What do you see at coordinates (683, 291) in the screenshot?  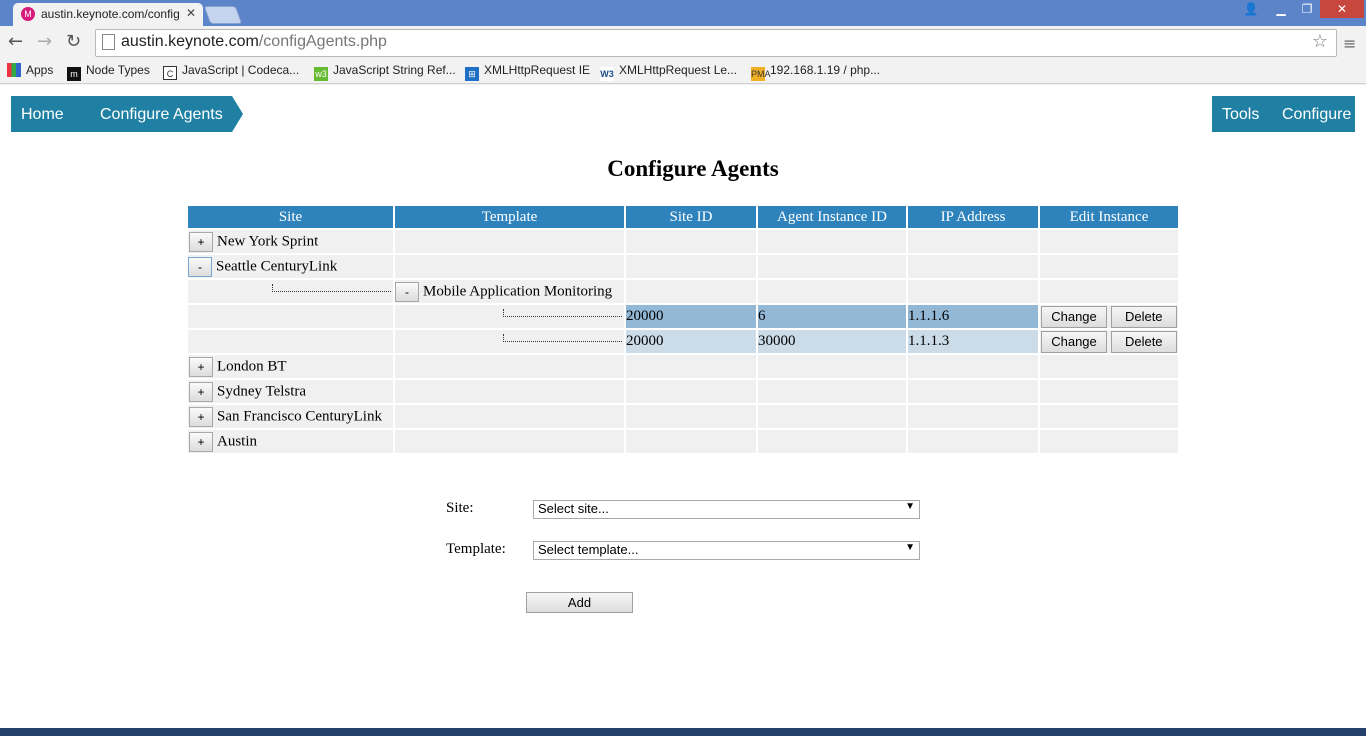 I see `table-row: - Mobile Application Monitoring` at bounding box center [683, 291].